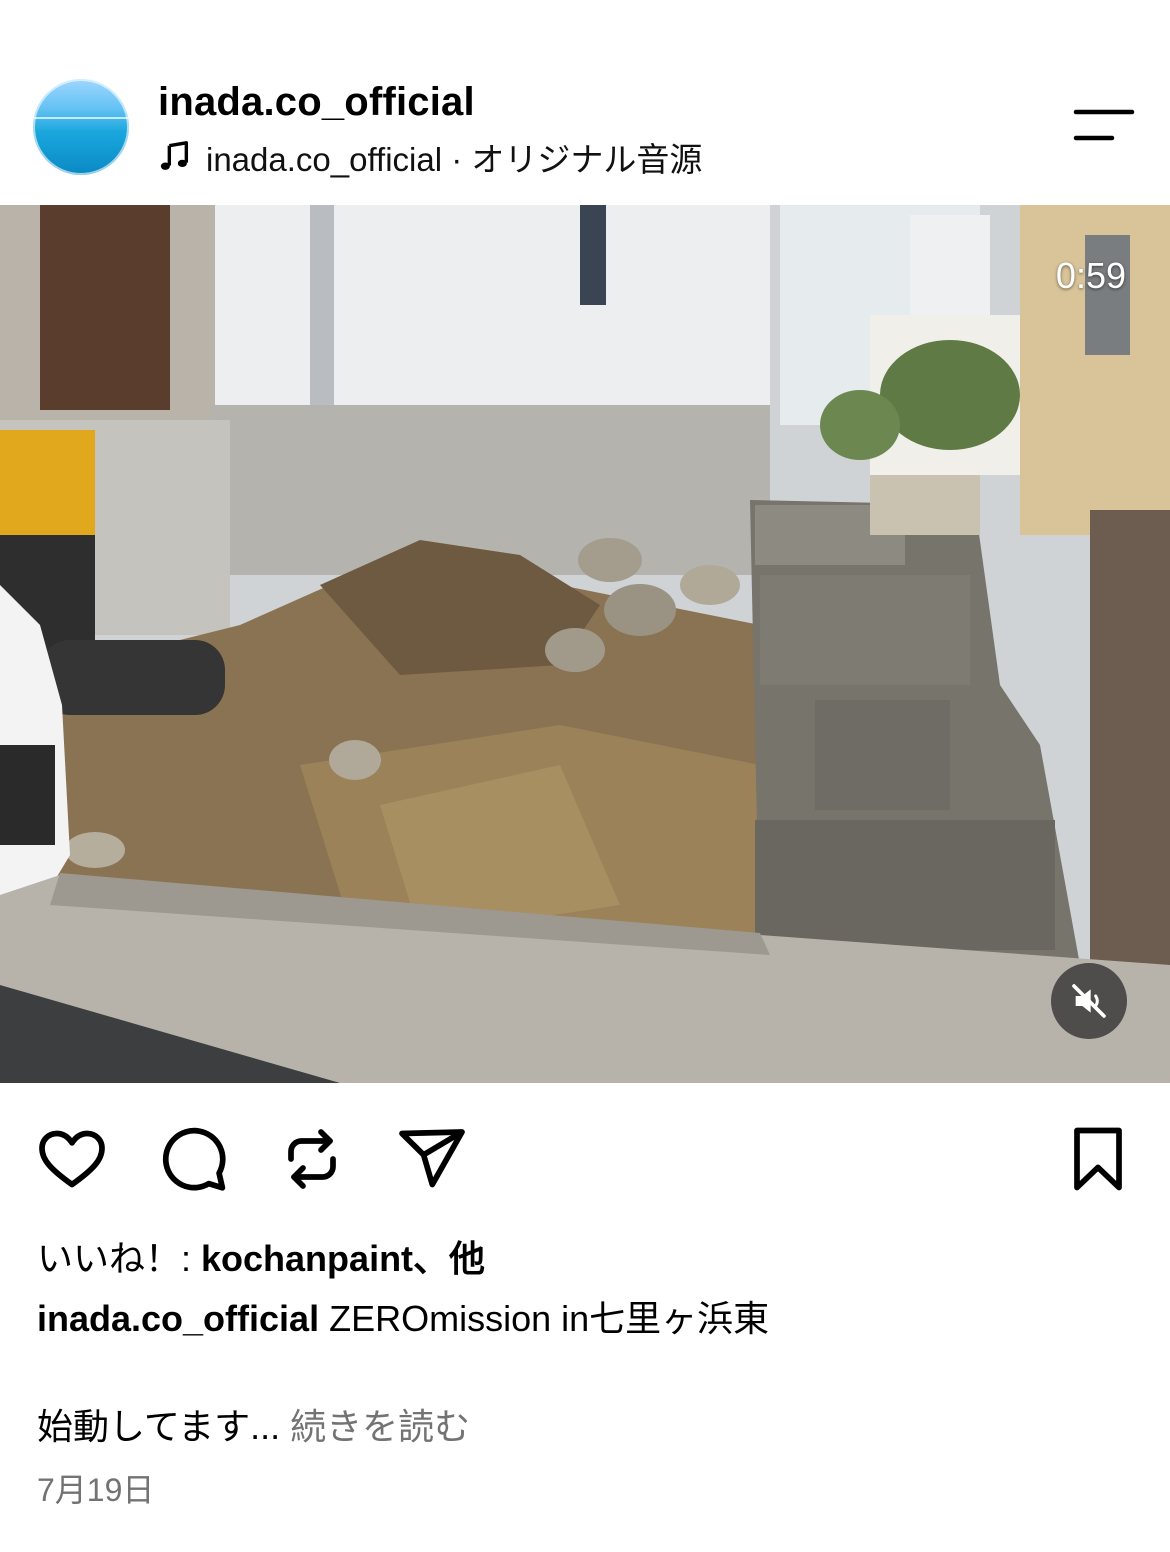 The width and height of the screenshot is (1170, 1552). Describe the element at coordinates (1098, 1159) in the screenshot. I see `bookmark-icon` at that location.